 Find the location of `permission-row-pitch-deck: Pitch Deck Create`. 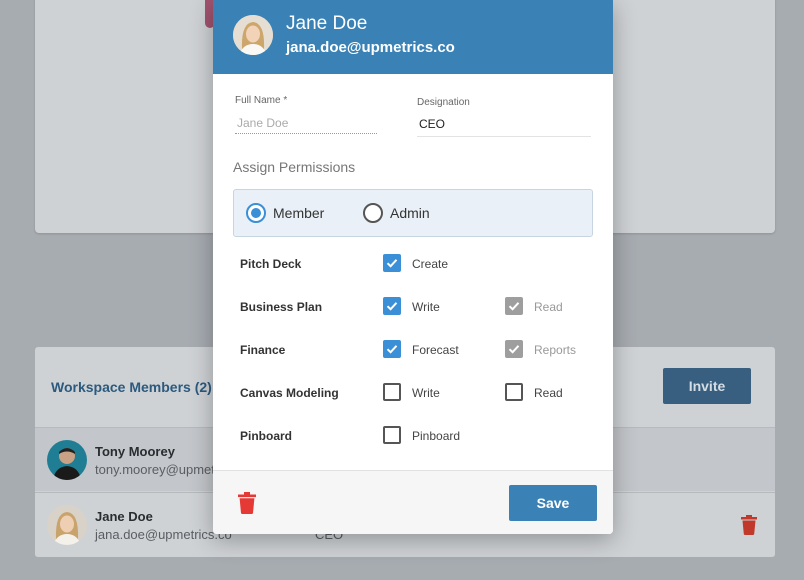

permission-row-pitch-deck: Pitch Deck Create is located at coordinates (413, 264).